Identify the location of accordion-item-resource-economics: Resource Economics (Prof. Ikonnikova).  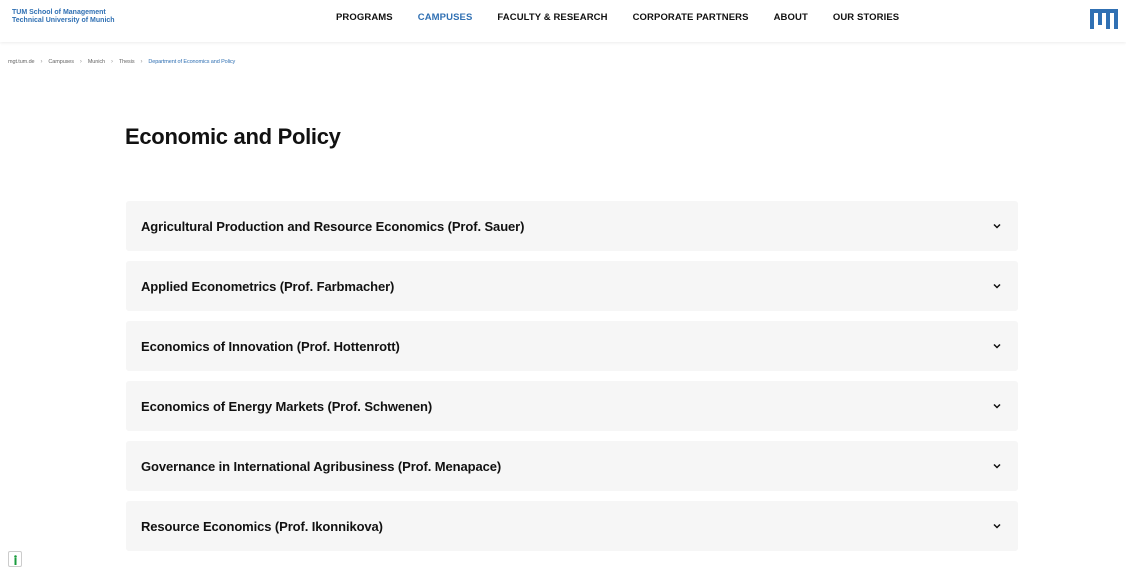
(572, 526).